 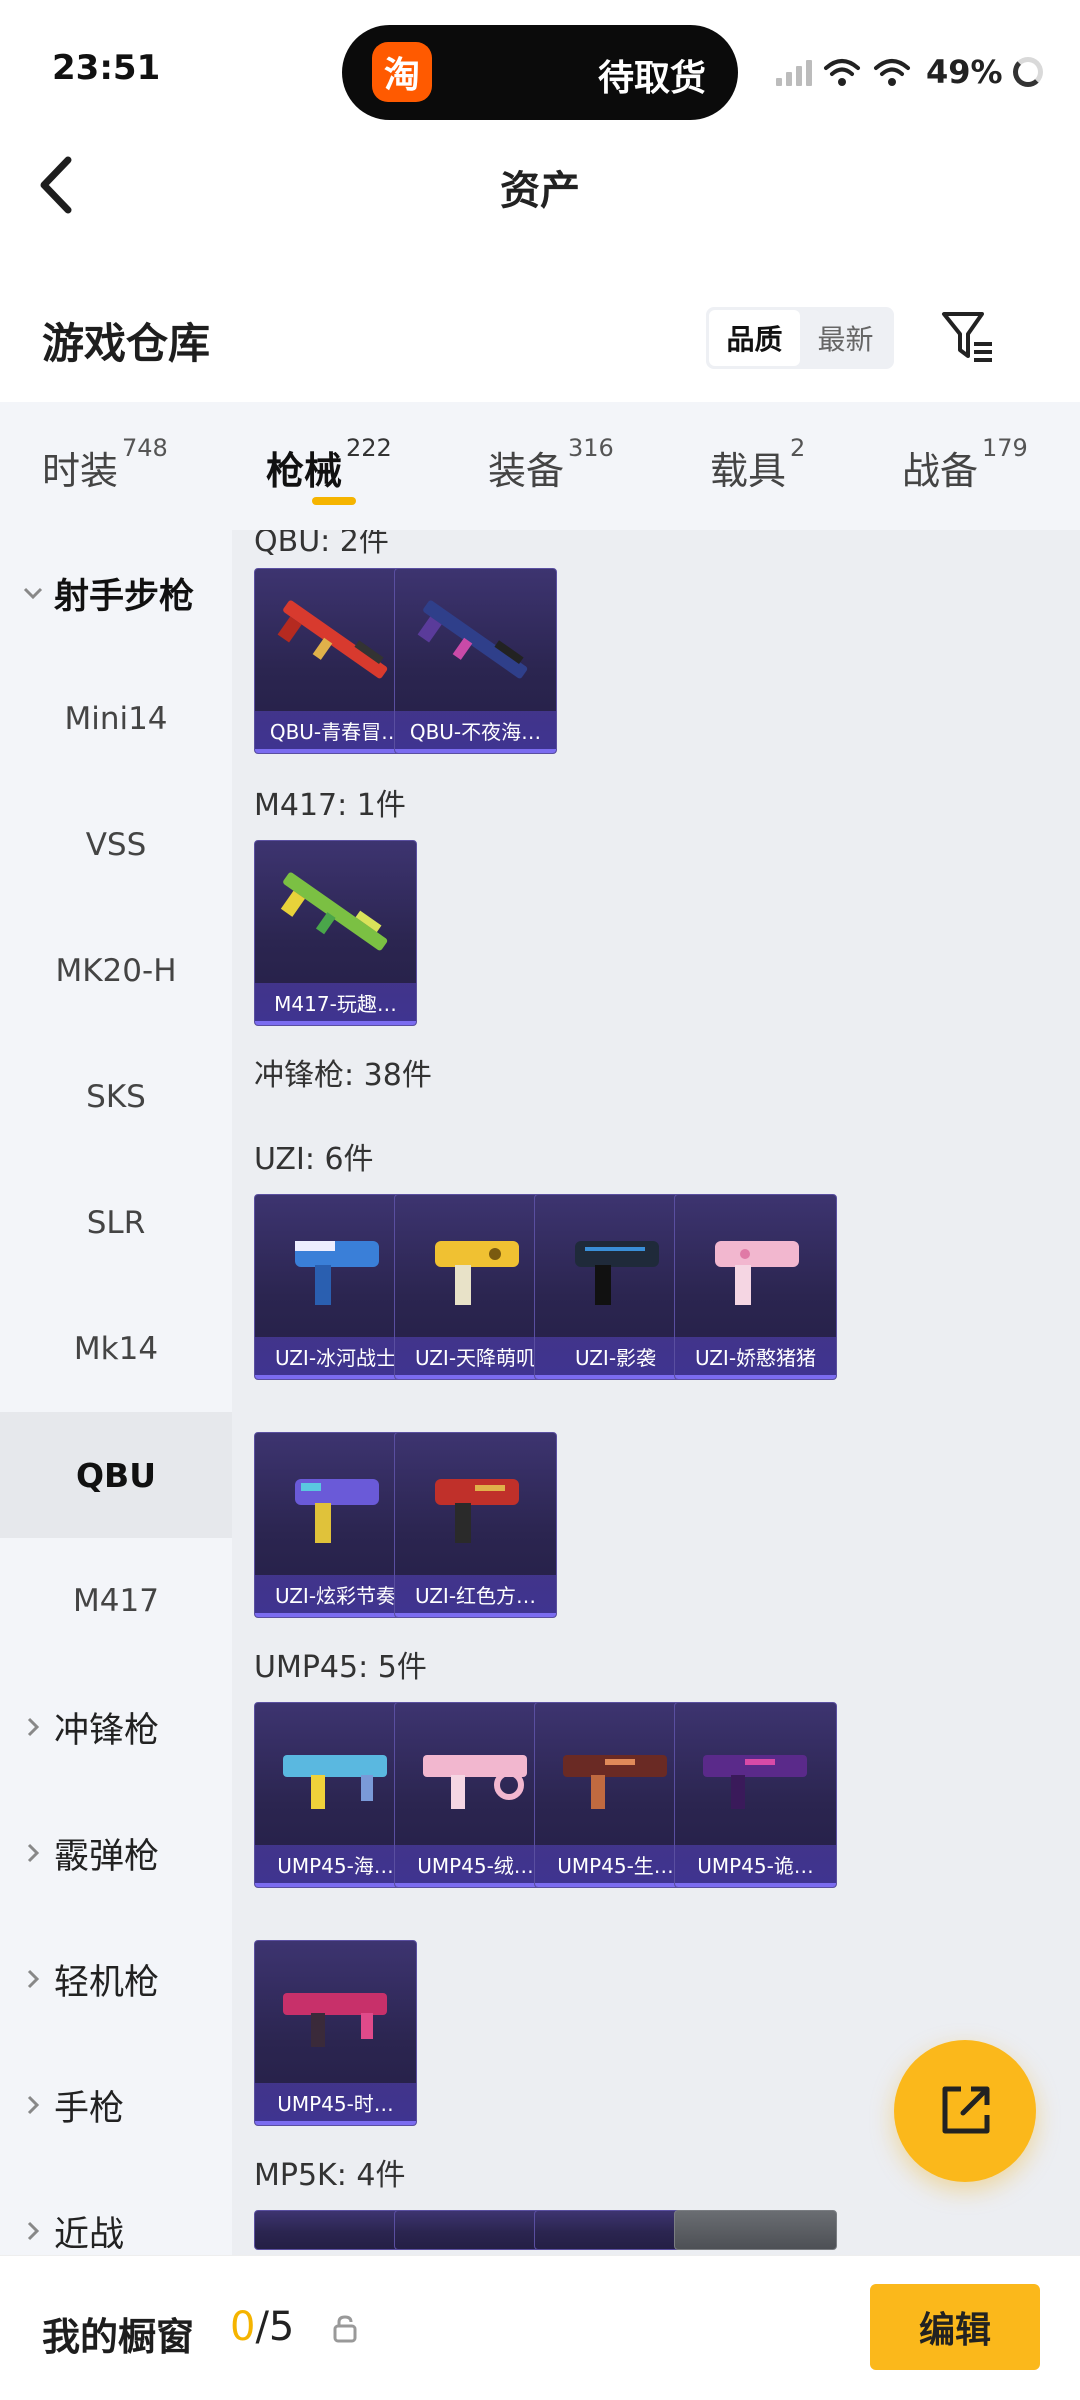 I want to click on tab-battle-gear: 战备179, so click(x=965, y=464).